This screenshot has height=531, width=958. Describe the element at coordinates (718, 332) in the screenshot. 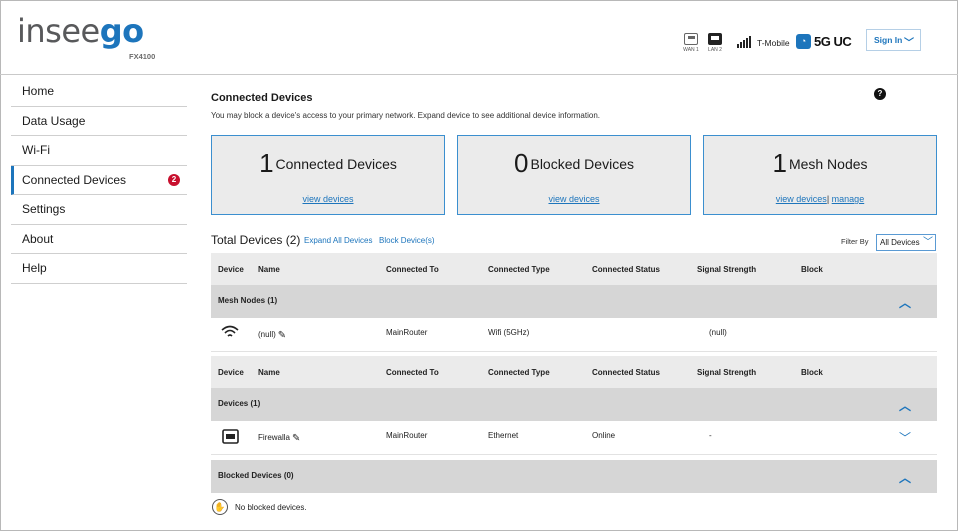

I see `signal-strength-value: (null)` at that location.